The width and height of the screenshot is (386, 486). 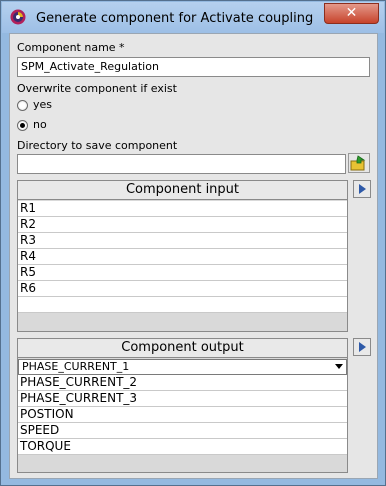 I want to click on list-item: R2, so click(x=182, y=225).